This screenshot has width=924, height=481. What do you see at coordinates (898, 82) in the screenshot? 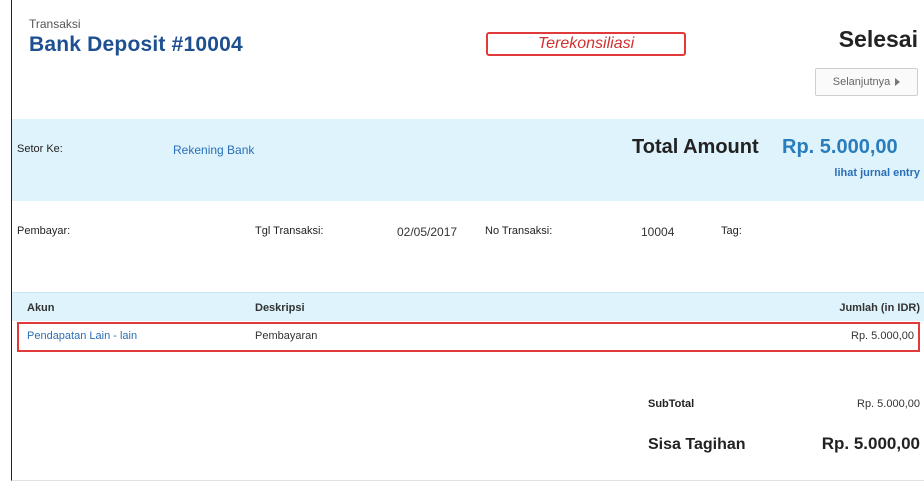
I see `caret-right-icon` at bounding box center [898, 82].